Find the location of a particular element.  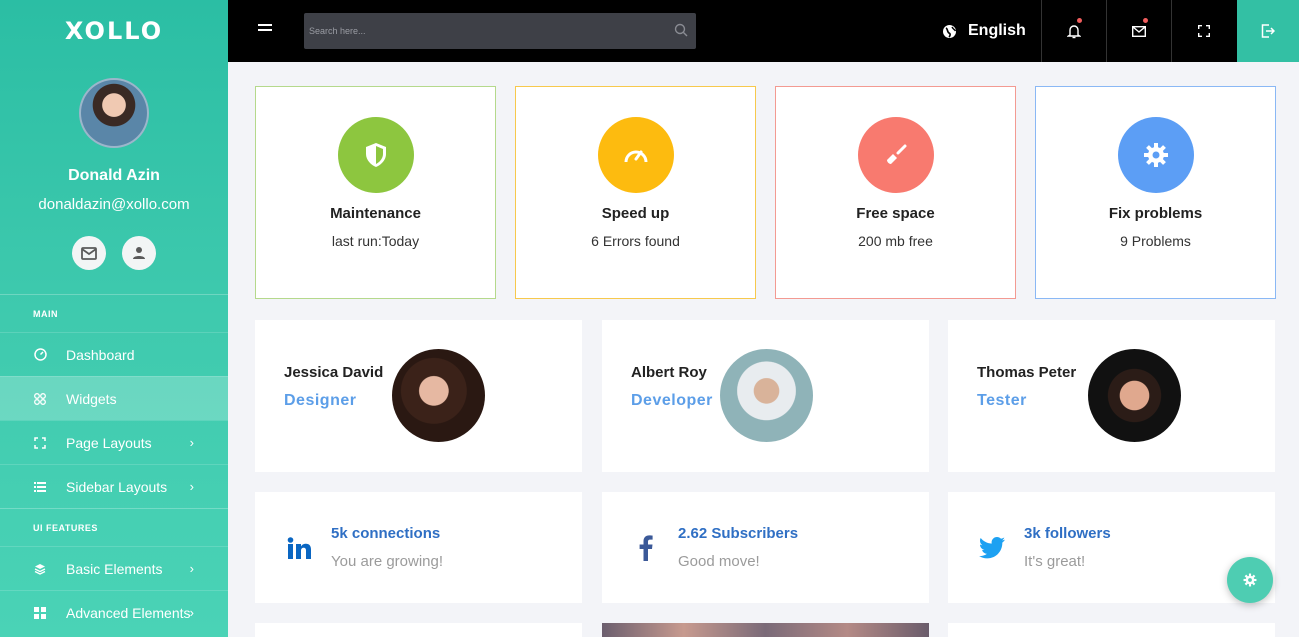

linkedin-icon is located at coordinates (299, 548).